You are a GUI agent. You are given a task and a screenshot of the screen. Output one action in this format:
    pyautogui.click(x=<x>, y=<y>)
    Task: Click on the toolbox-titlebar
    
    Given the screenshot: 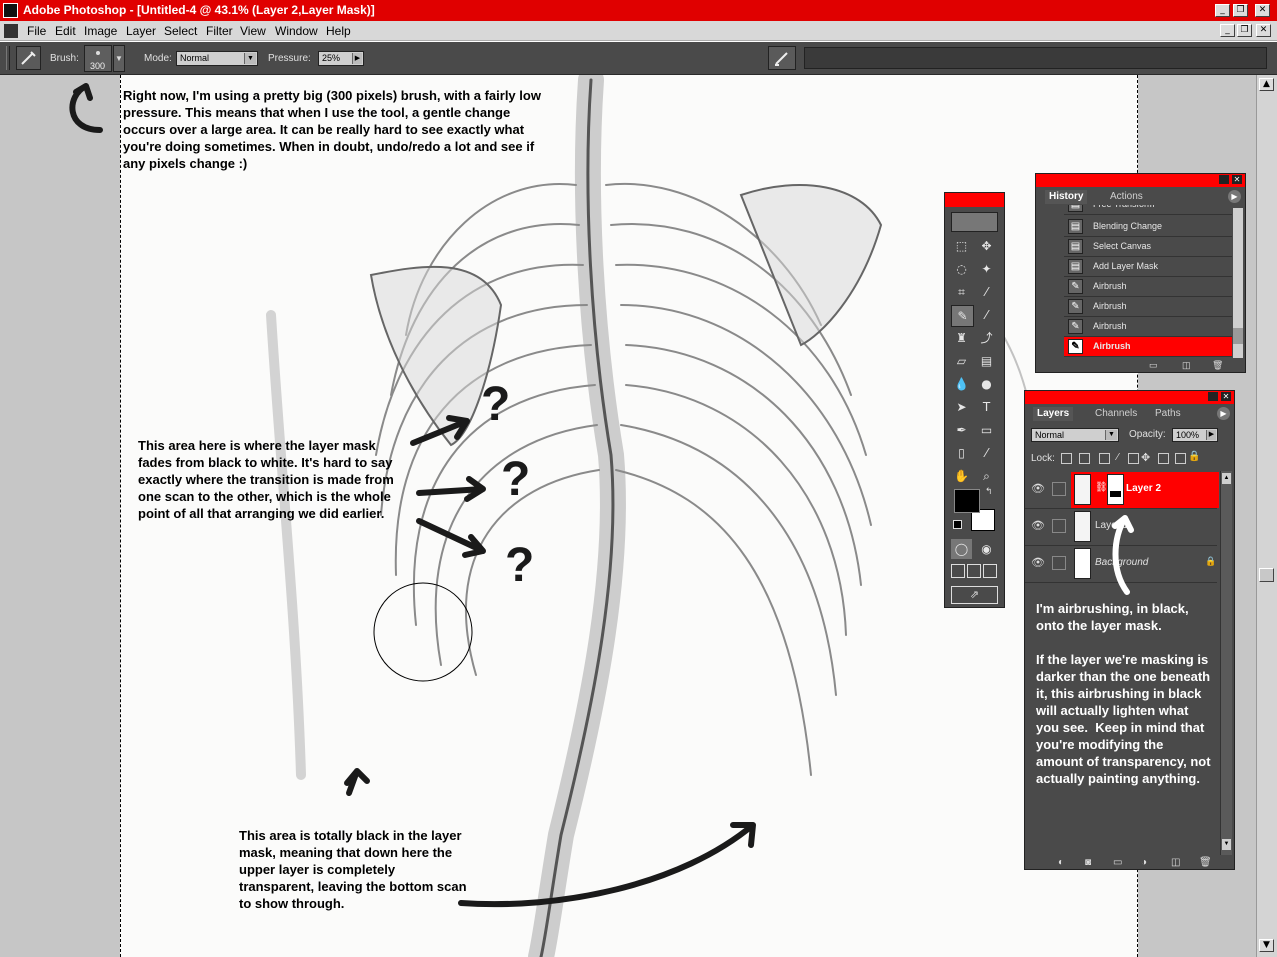 What is the action you would take?
    pyautogui.click(x=974, y=200)
    